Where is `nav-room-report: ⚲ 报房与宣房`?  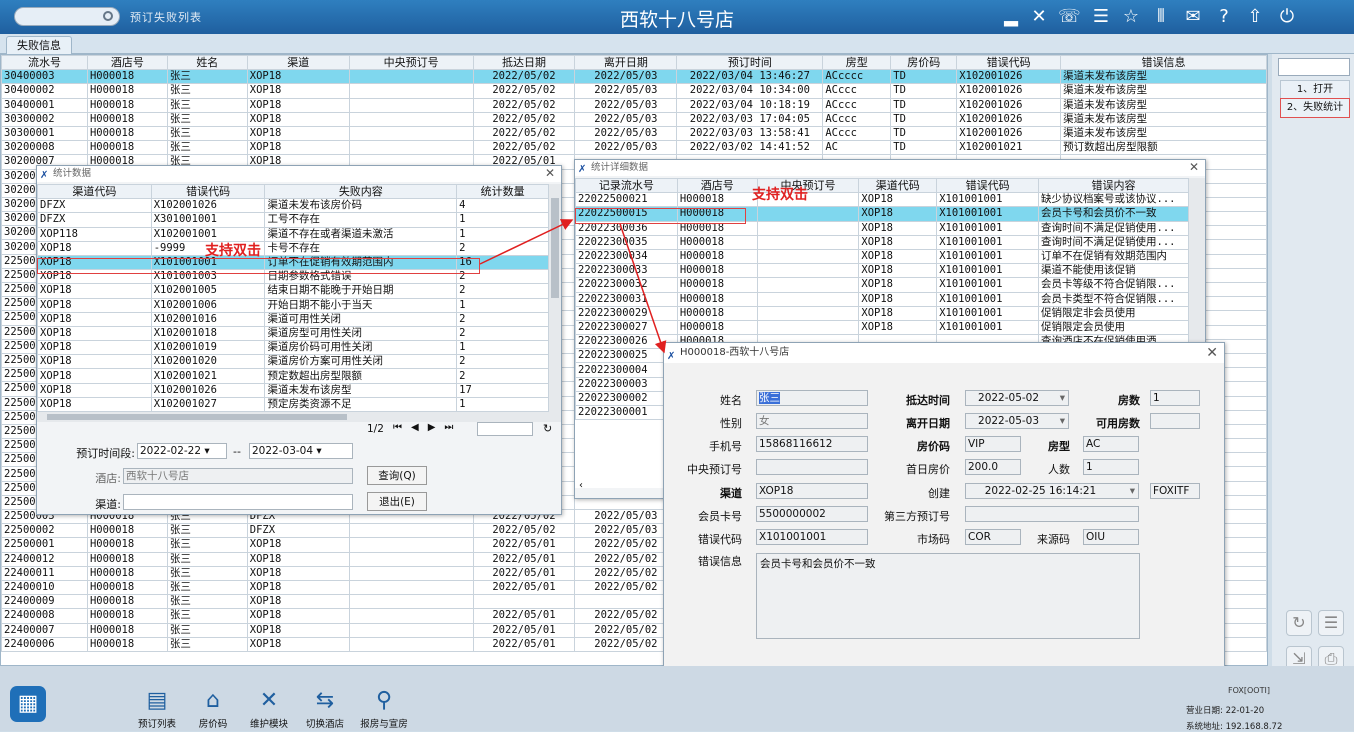 nav-room-report: ⚲ 报房与宣房 is located at coordinates (384, 709).